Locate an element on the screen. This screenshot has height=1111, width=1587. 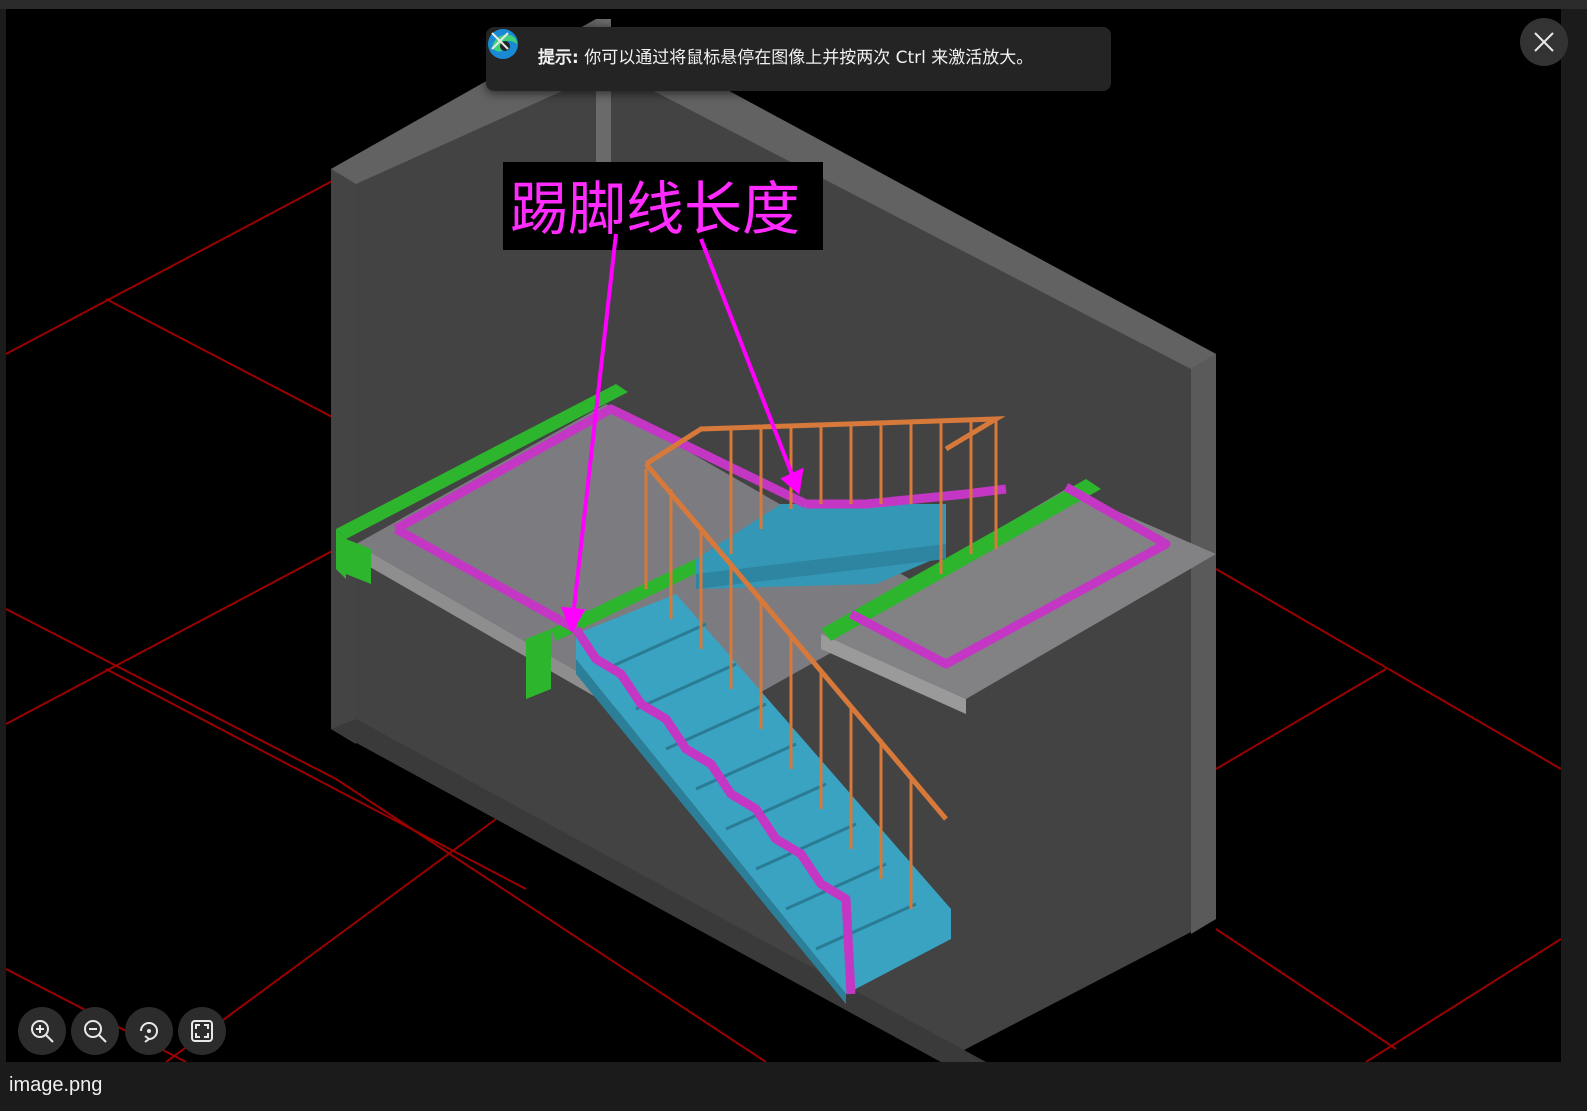
fit-screen-button is located at coordinates (202, 1031).